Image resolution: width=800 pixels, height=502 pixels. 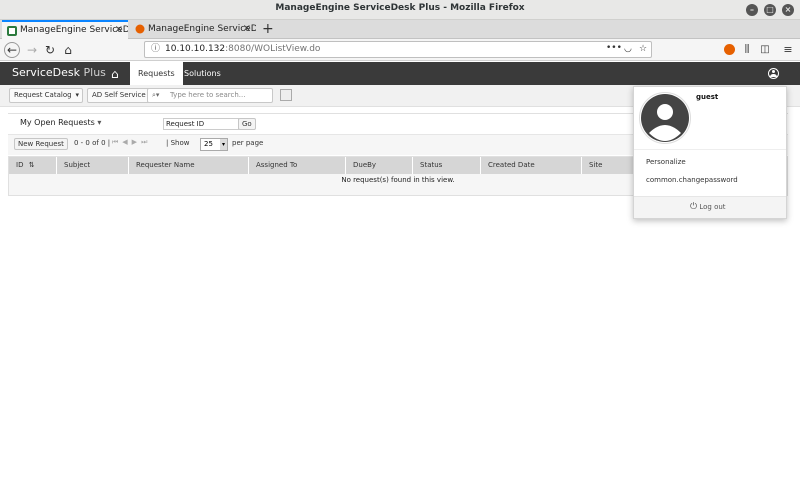 I want to click on user-avatar, so click(x=665, y=118).